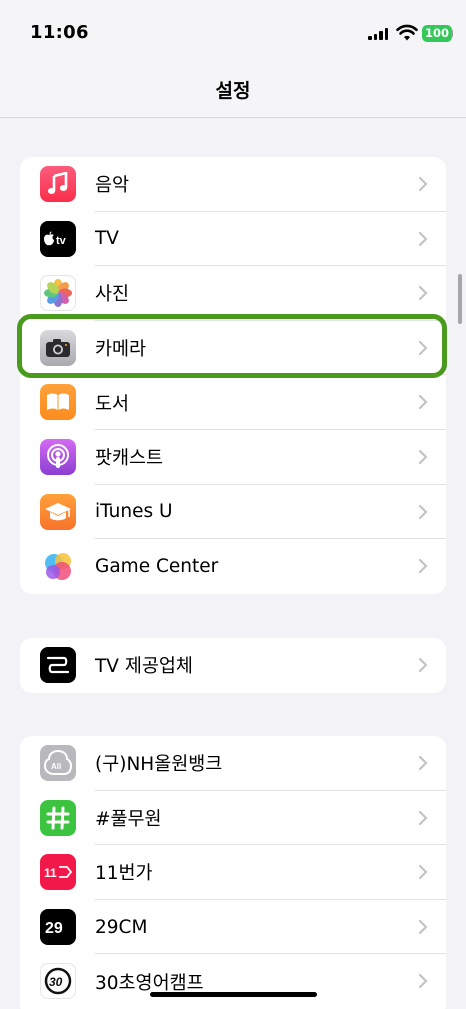 This screenshot has height=1009, width=466. I want to click on wifi-icon, so click(407, 32).